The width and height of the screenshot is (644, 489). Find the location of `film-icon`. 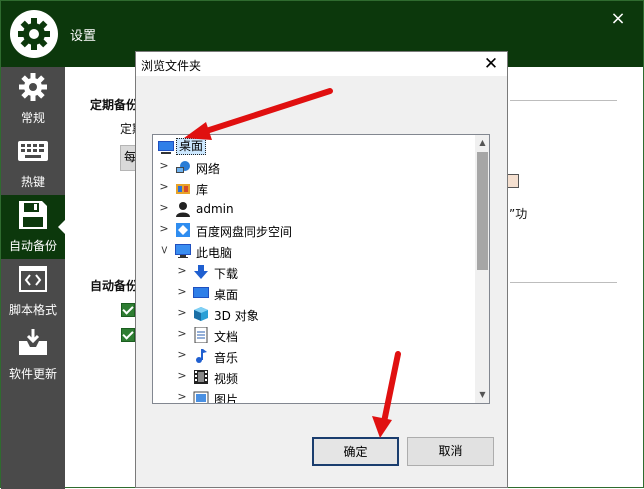

film-icon is located at coordinates (201, 377).